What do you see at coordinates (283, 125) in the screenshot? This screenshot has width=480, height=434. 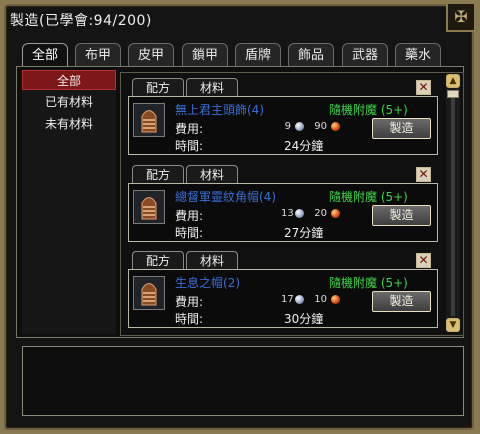 I see `recipe-body: 無上君主頭飾(4) 隨機附魔 (5+) 費用: 時間: 9 90 24分鐘 製造` at bounding box center [283, 125].